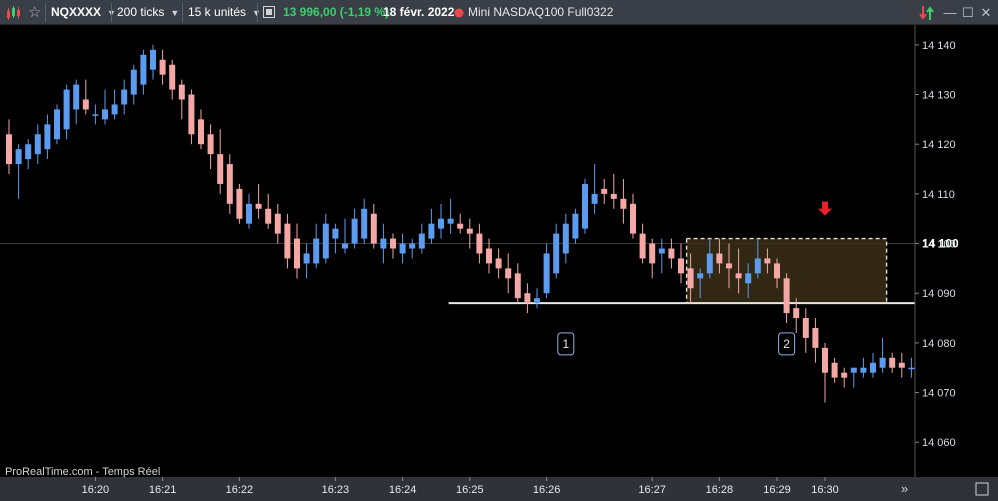 Image resolution: width=998 pixels, height=501 pixels. I want to click on instrument-name: Mini NASDAQ100 Full0322, so click(541, 12).